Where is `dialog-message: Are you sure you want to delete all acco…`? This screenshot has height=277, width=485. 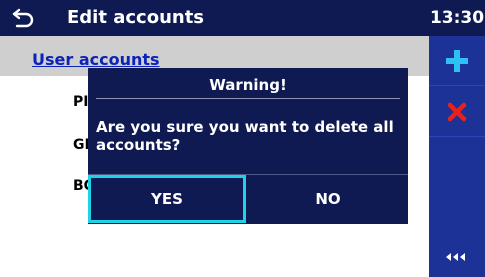 dialog-message: Are you sure you want to delete all acco… is located at coordinates (245, 136).